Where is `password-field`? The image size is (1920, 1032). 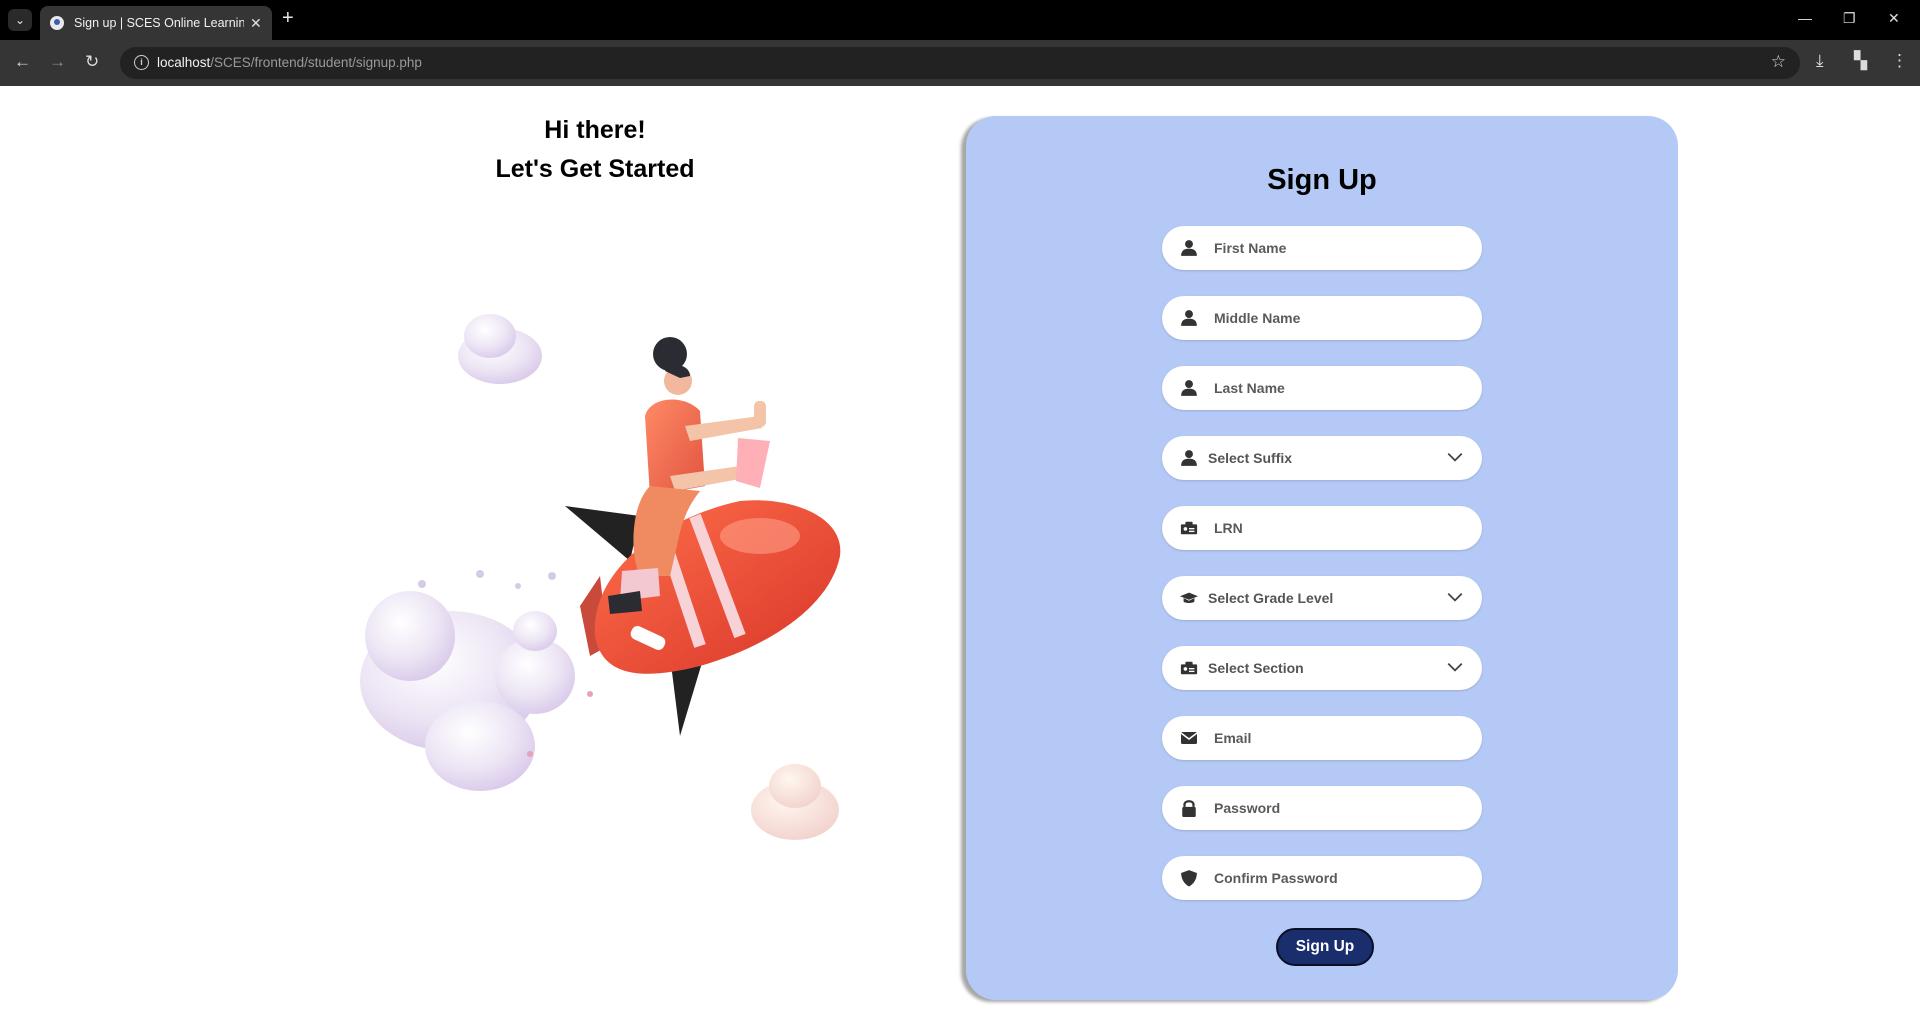 password-field is located at coordinates (1322, 808).